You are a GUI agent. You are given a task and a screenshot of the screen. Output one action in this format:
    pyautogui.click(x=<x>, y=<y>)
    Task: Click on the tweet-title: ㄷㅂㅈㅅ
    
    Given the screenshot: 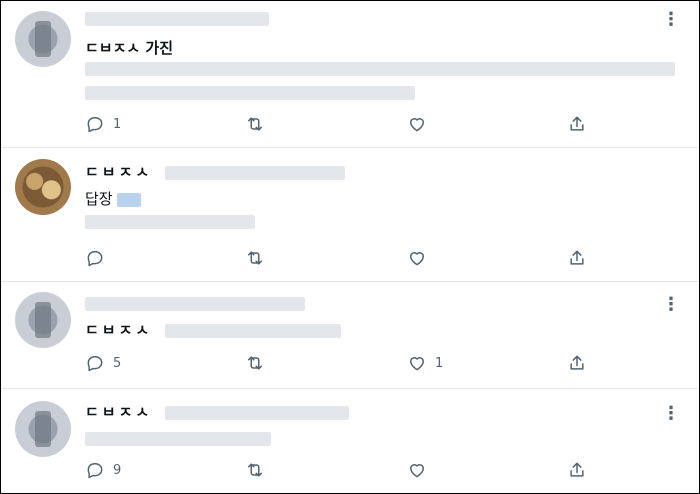 What is the action you would take?
    pyautogui.click(x=213, y=329)
    